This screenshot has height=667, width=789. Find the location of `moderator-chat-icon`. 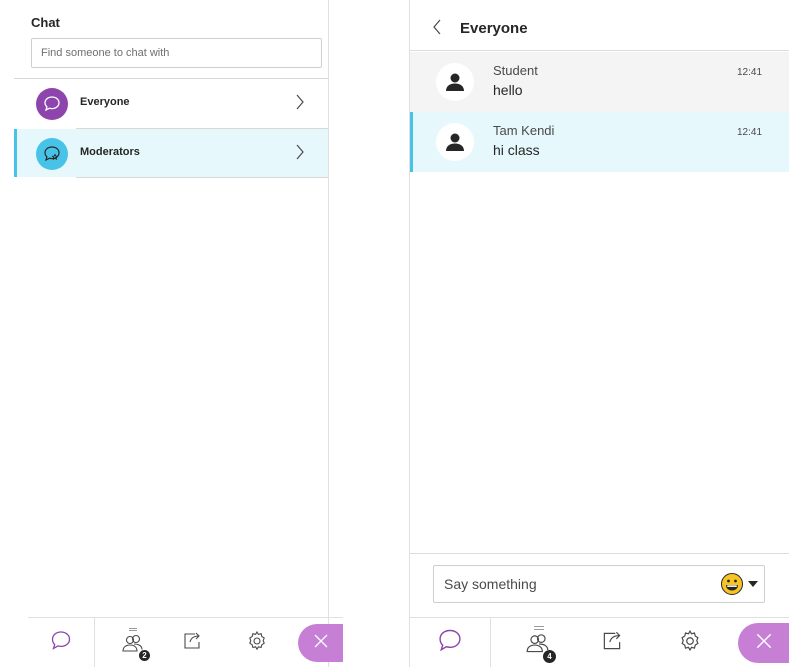

moderator-chat-icon is located at coordinates (52, 154).